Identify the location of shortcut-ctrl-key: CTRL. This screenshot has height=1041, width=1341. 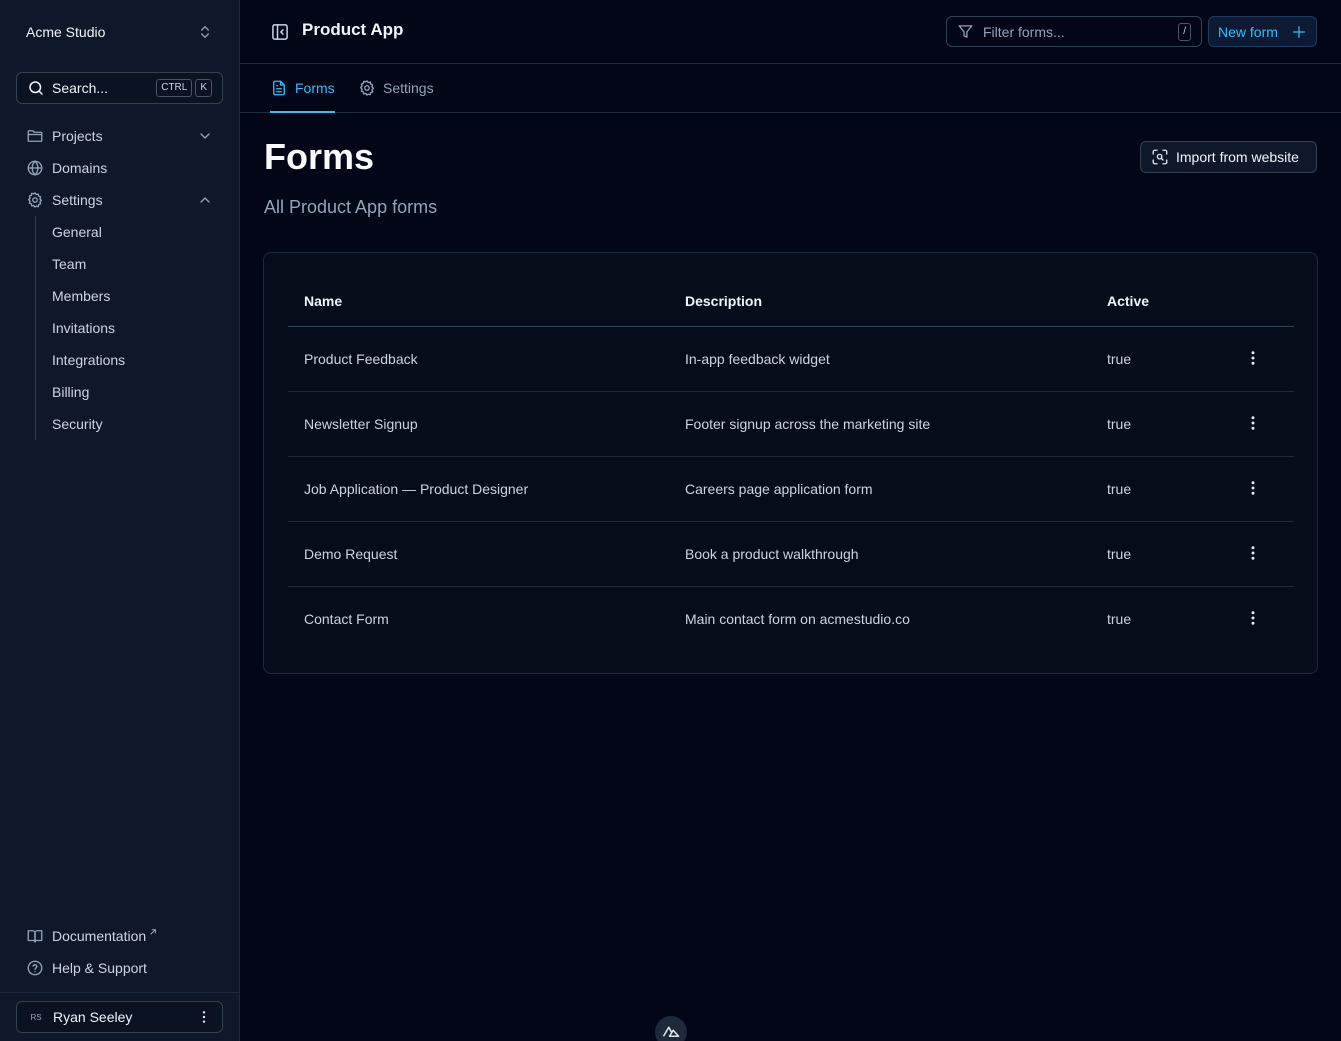
(174, 88).